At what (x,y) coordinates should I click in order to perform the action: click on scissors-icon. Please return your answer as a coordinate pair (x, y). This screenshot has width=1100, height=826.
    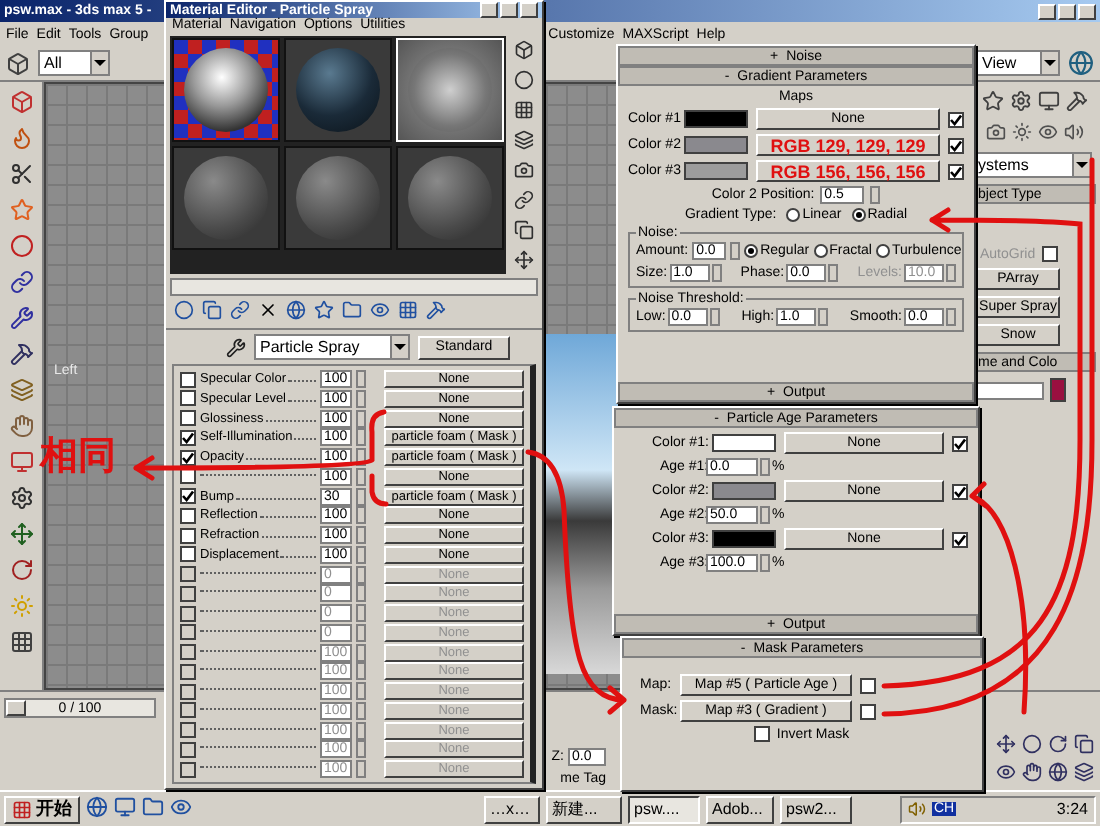
    Looking at the image, I should click on (21, 174).